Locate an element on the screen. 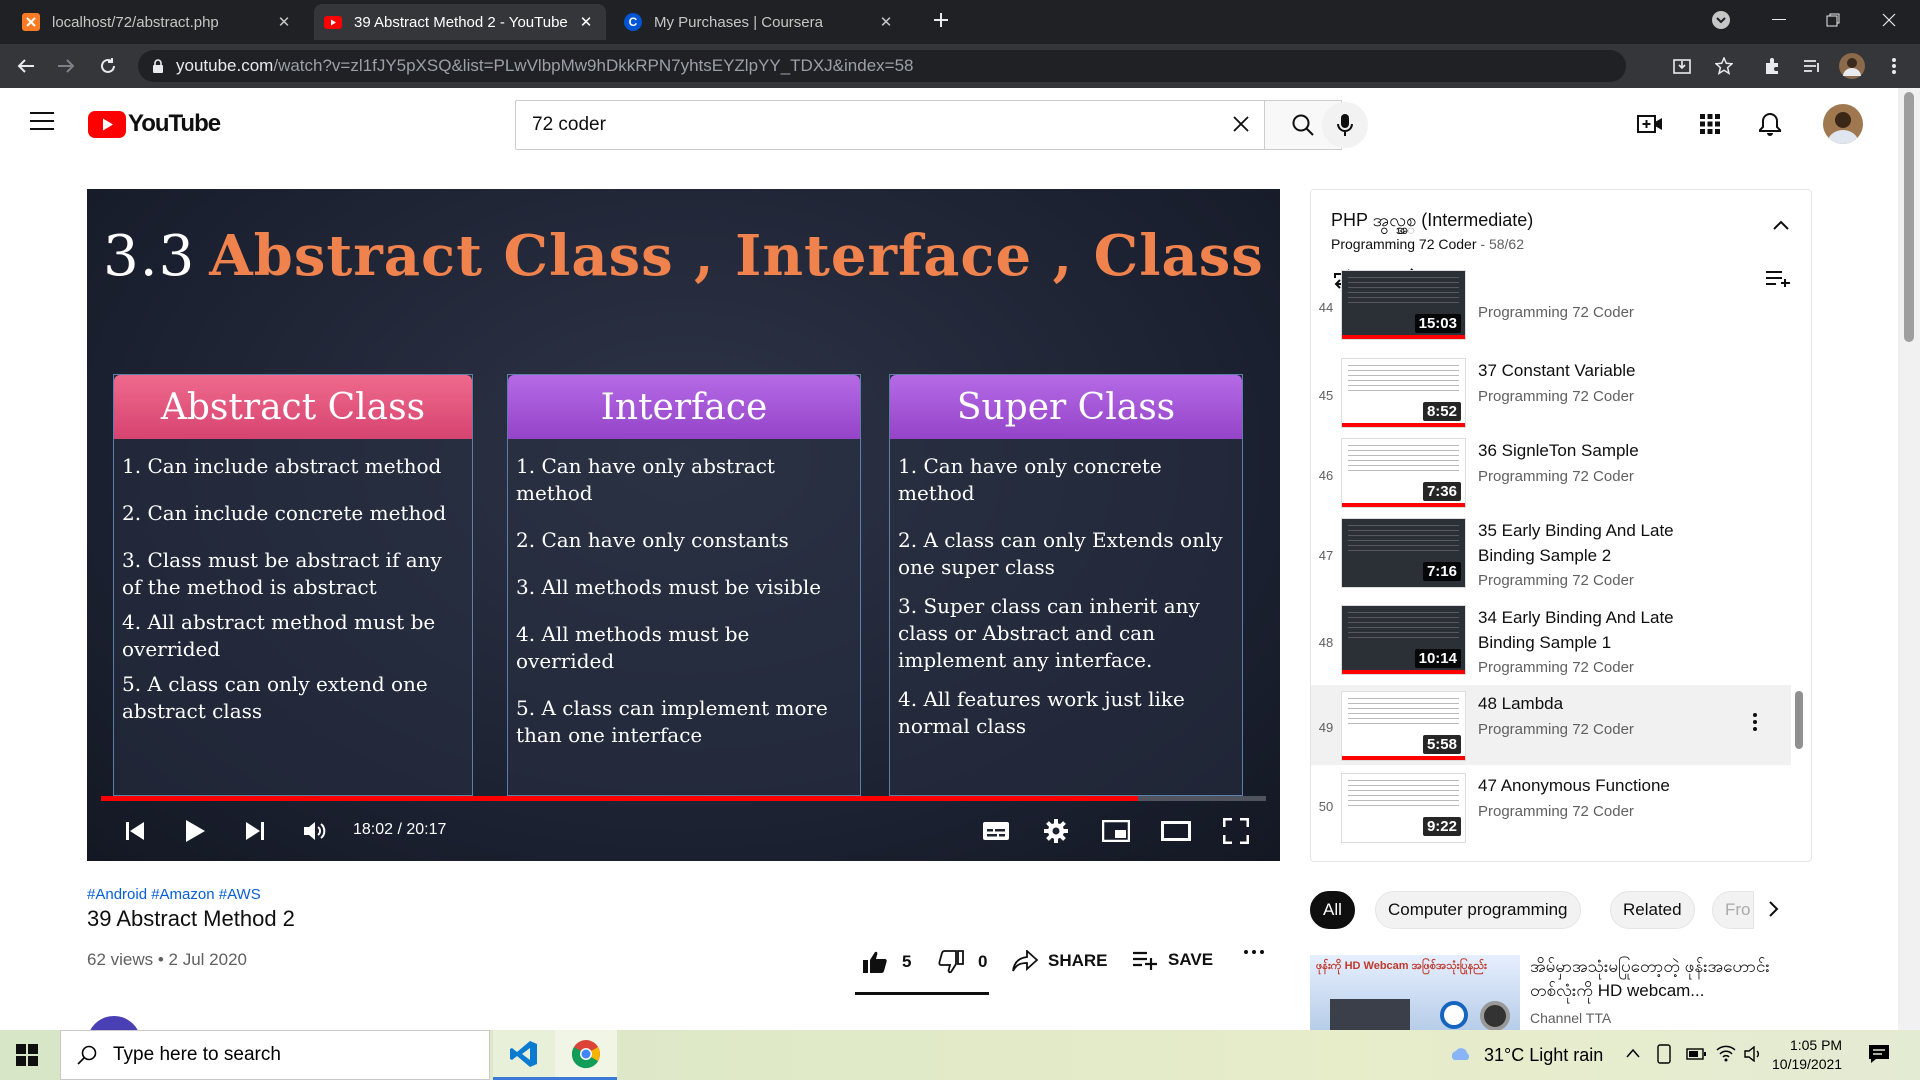  next-icon is located at coordinates (255, 831).